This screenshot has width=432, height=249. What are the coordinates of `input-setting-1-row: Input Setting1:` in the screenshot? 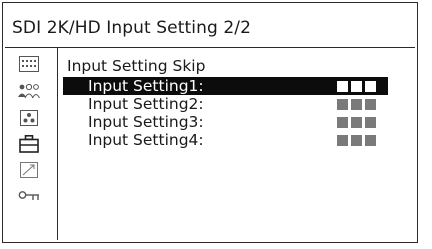 It's located at (225, 86).